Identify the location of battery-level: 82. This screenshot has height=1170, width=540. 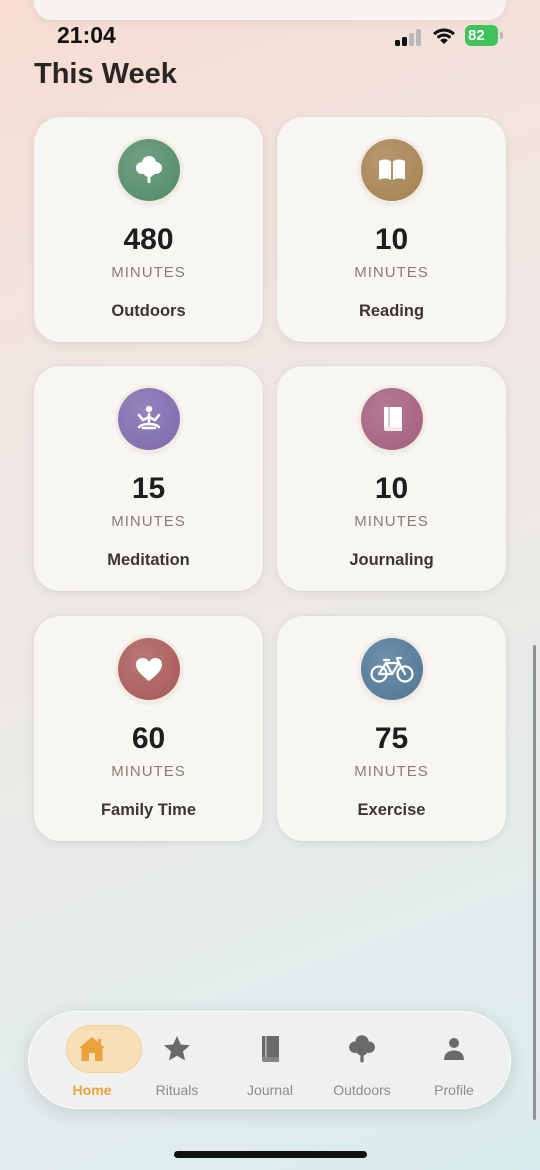
(481, 35).